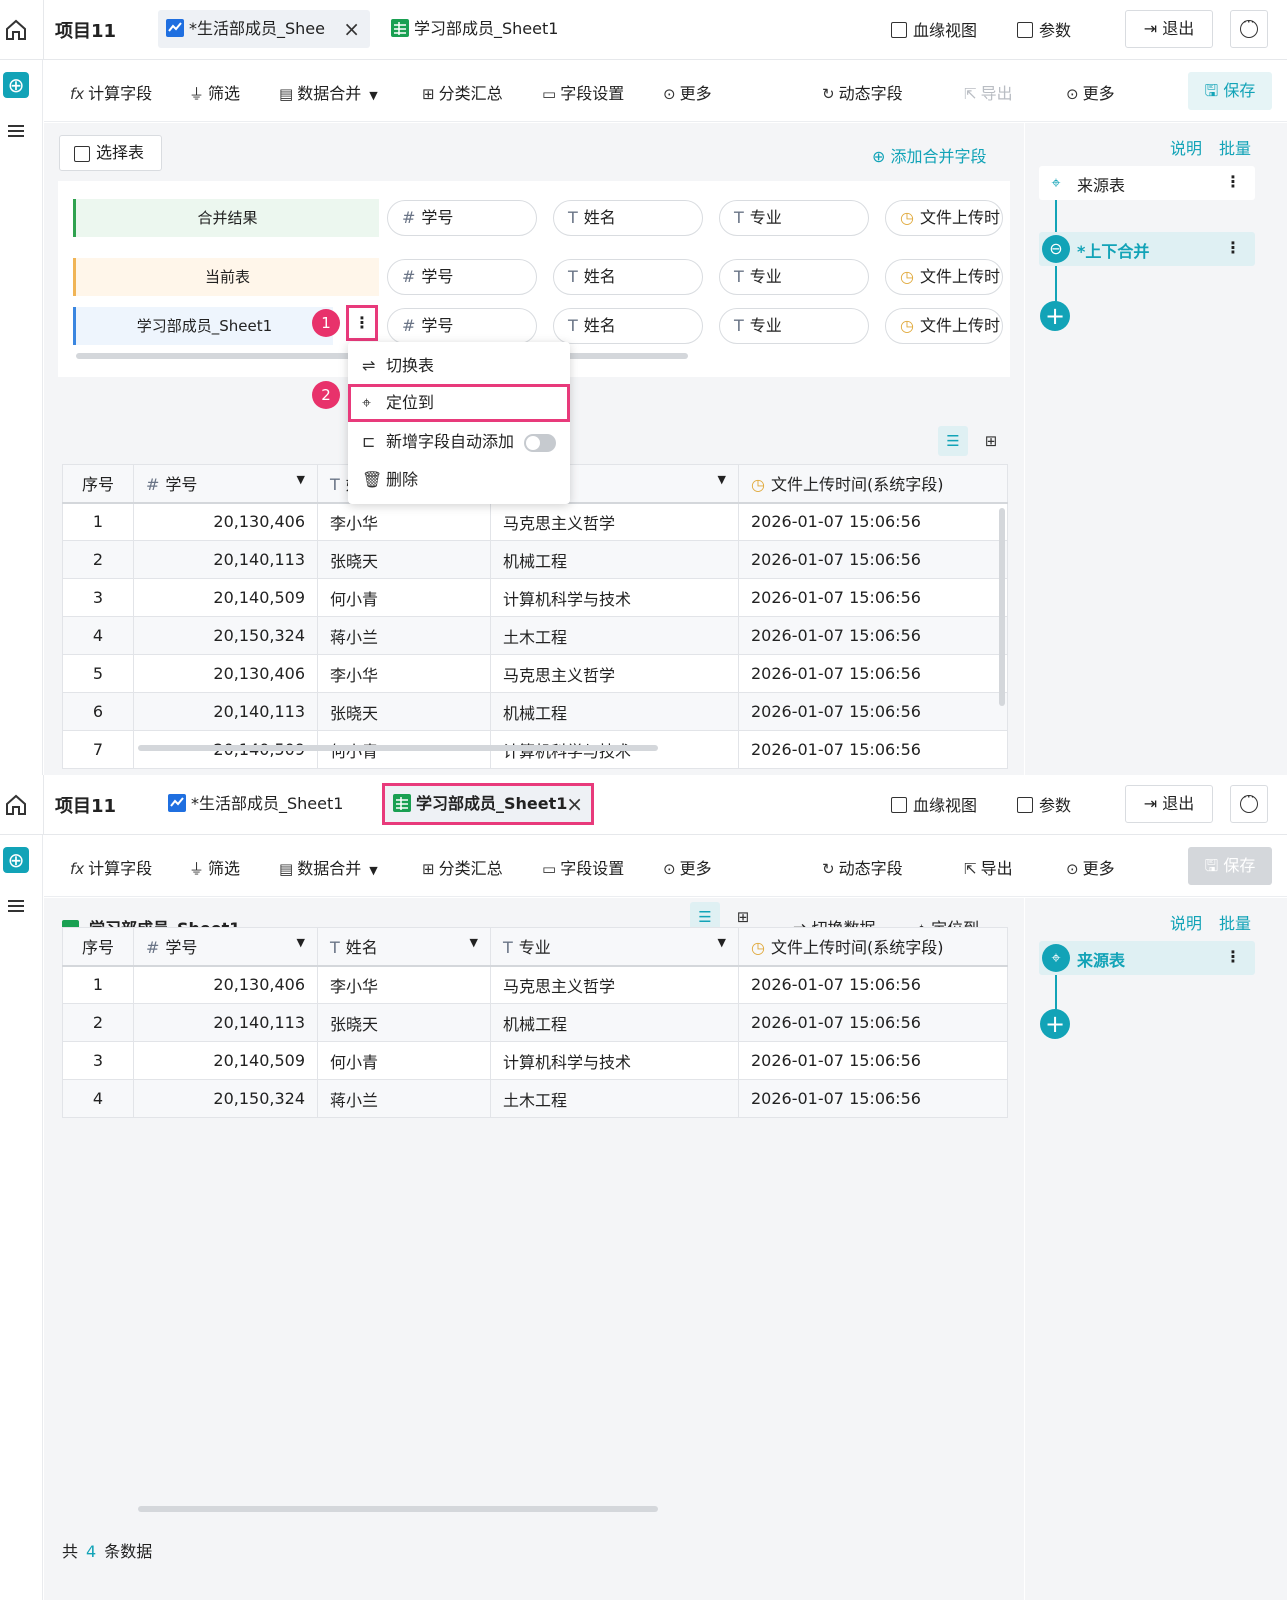  What do you see at coordinates (535, 673) in the screenshot?
I see `table-row: 5 20,130,406 李小华 马克思主义哲学 2026-01-07 15:06:56` at bounding box center [535, 673].